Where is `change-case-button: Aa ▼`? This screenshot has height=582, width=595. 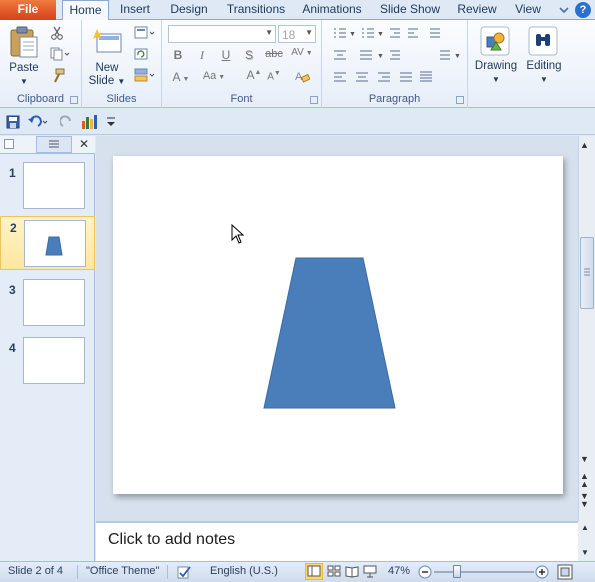
change-case-button: Aa ▼ is located at coordinates (214, 76).